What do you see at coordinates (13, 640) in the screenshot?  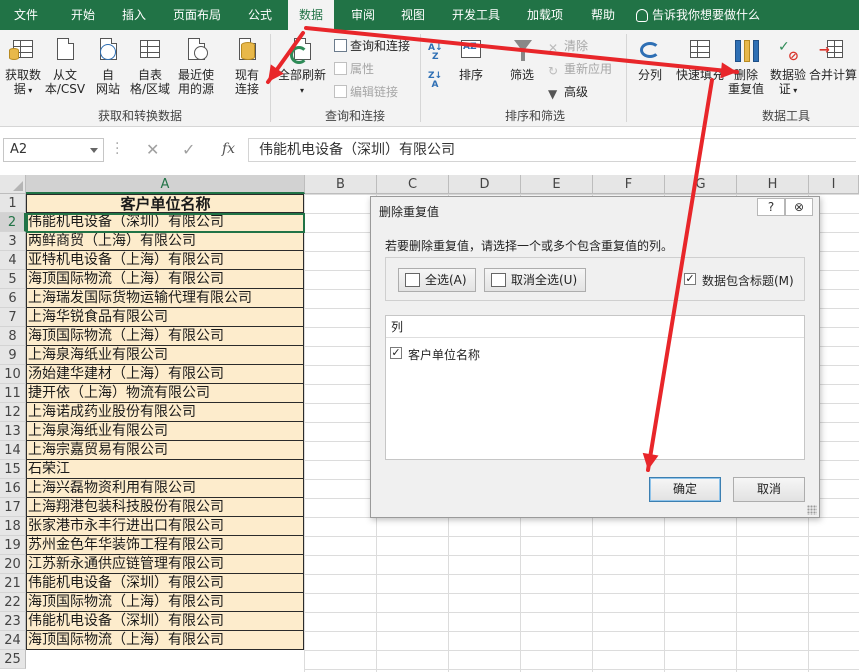 I see `row-header: 24` at bounding box center [13, 640].